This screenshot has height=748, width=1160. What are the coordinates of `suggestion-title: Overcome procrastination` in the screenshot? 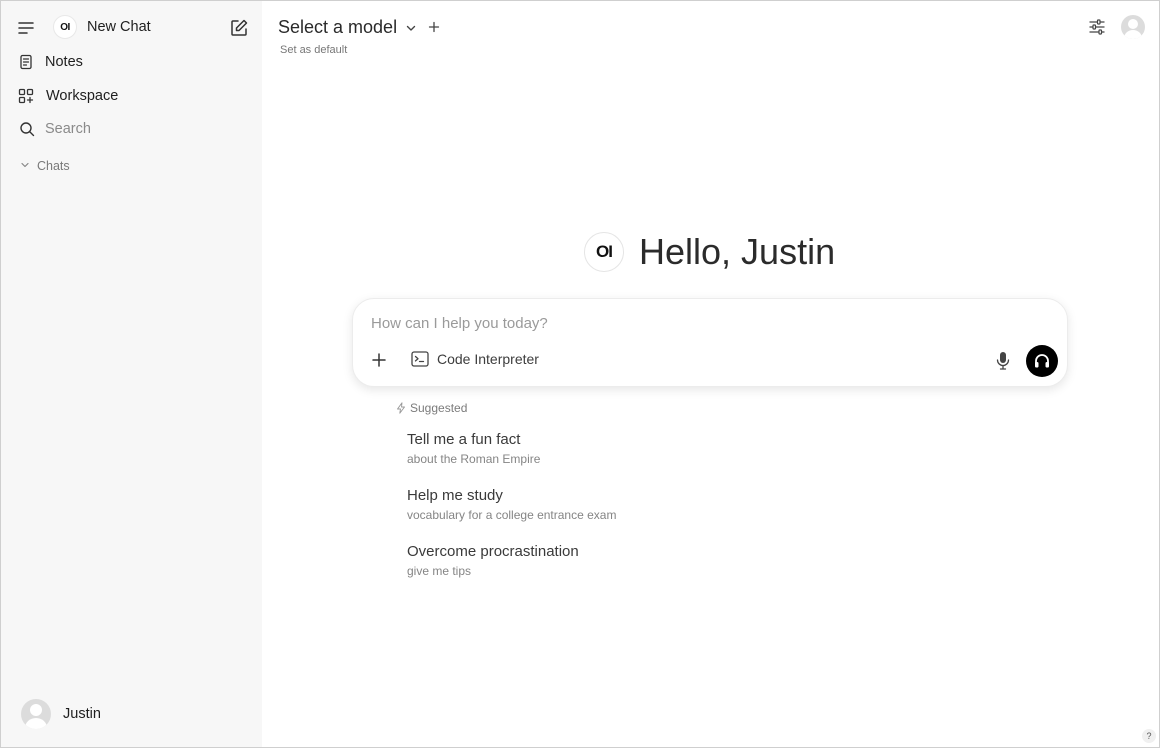 It's located at (493, 551).